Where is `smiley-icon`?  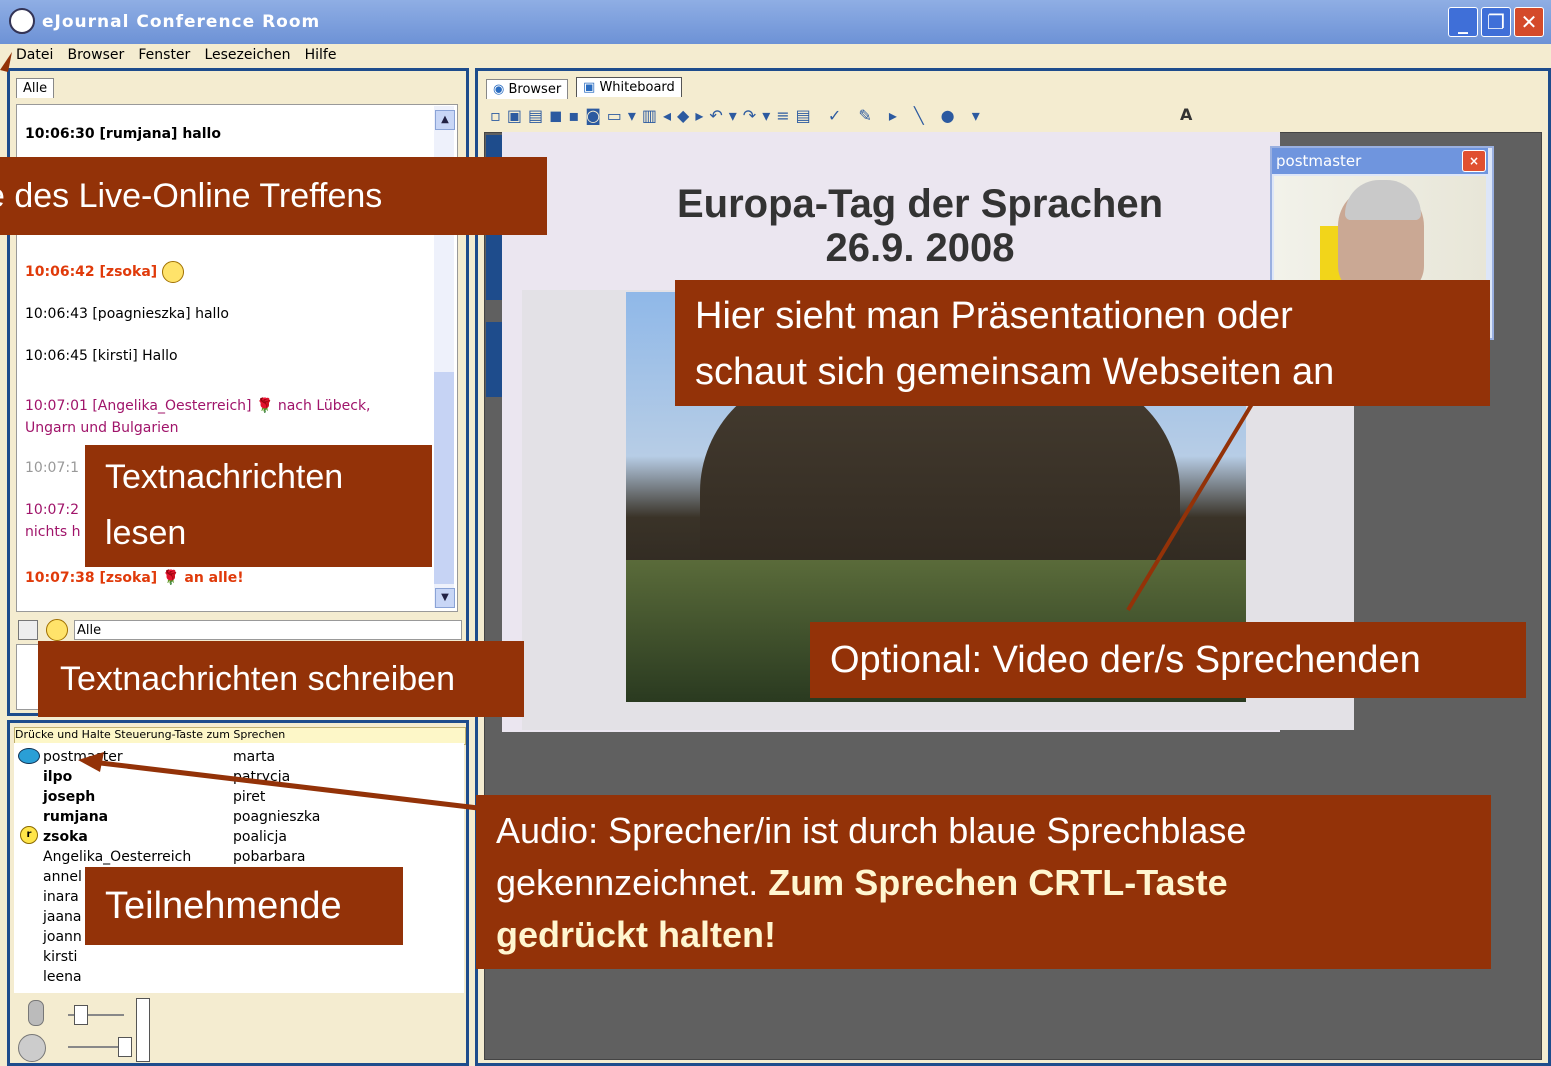
smiley-icon is located at coordinates (173, 272).